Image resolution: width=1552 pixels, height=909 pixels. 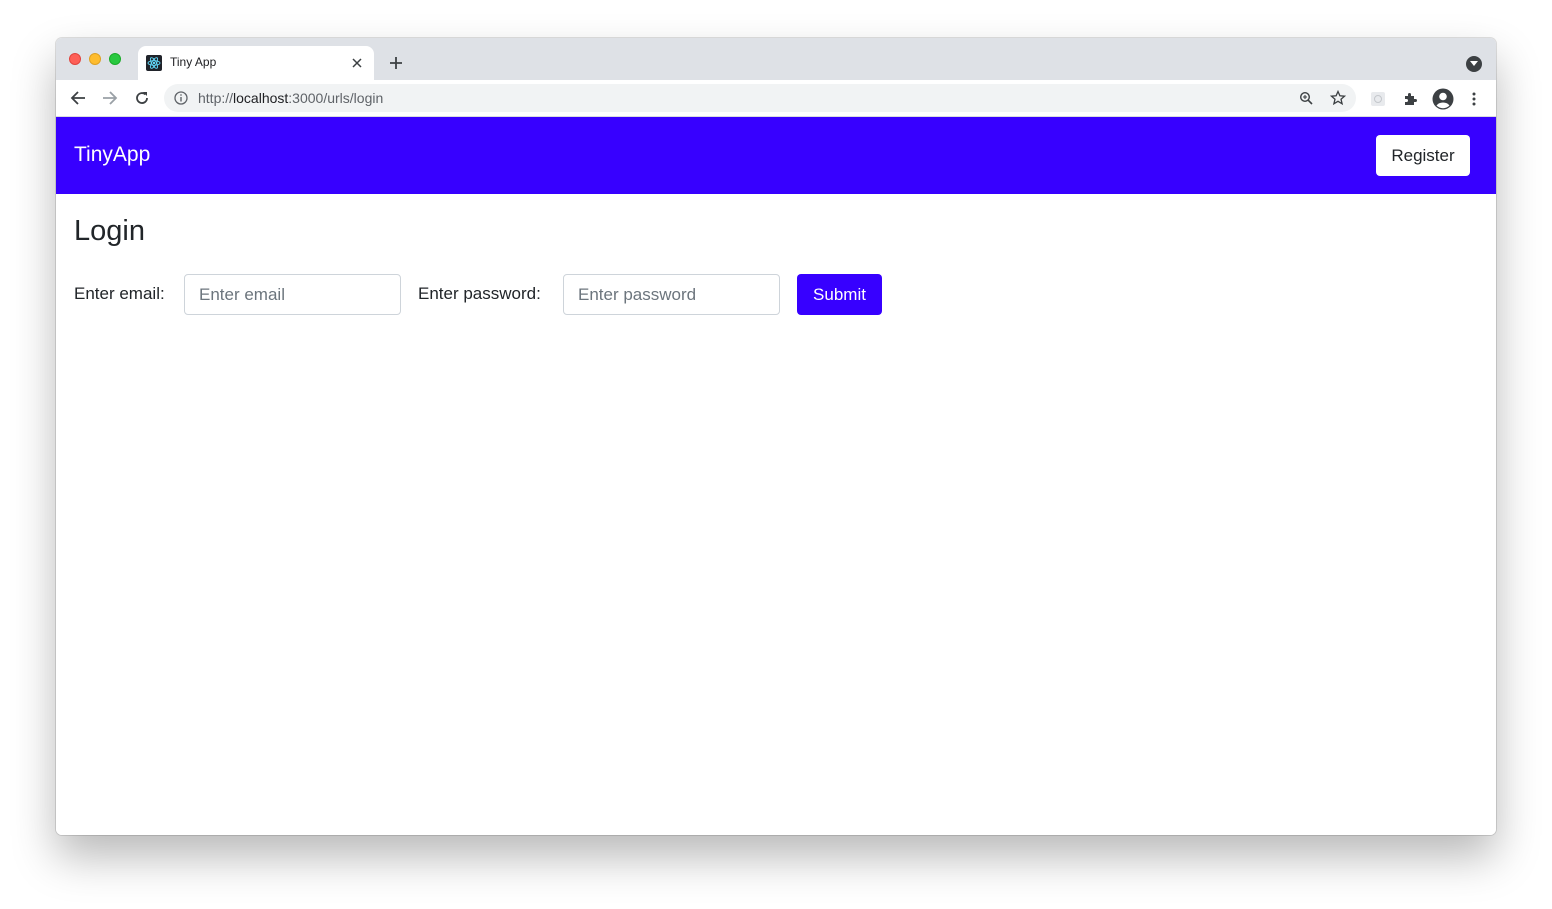 What do you see at coordinates (142, 98) in the screenshot?
I see `reload-icon` at bounding box center [142, 98].